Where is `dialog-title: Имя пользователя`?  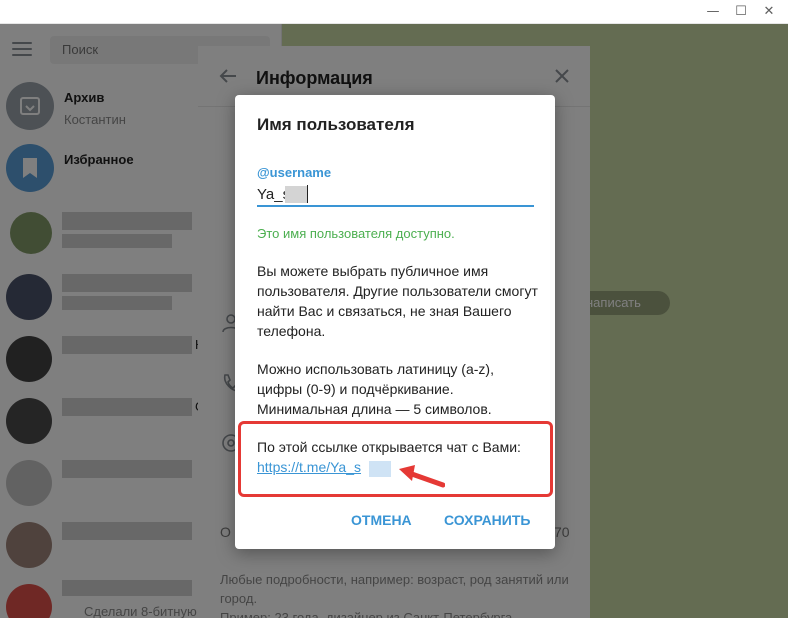 dialog-title: Имя пользователя is located at coordinates (336, 124).